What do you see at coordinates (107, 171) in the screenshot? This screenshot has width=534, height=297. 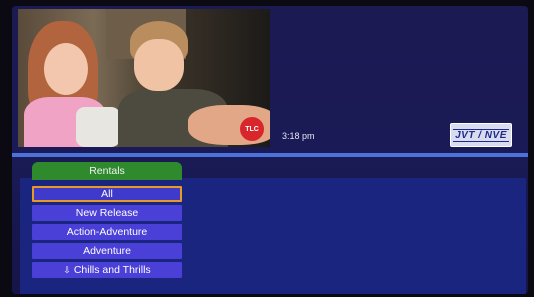 I see `tab-rentals: Rentals` at bounding box center [107, 171].